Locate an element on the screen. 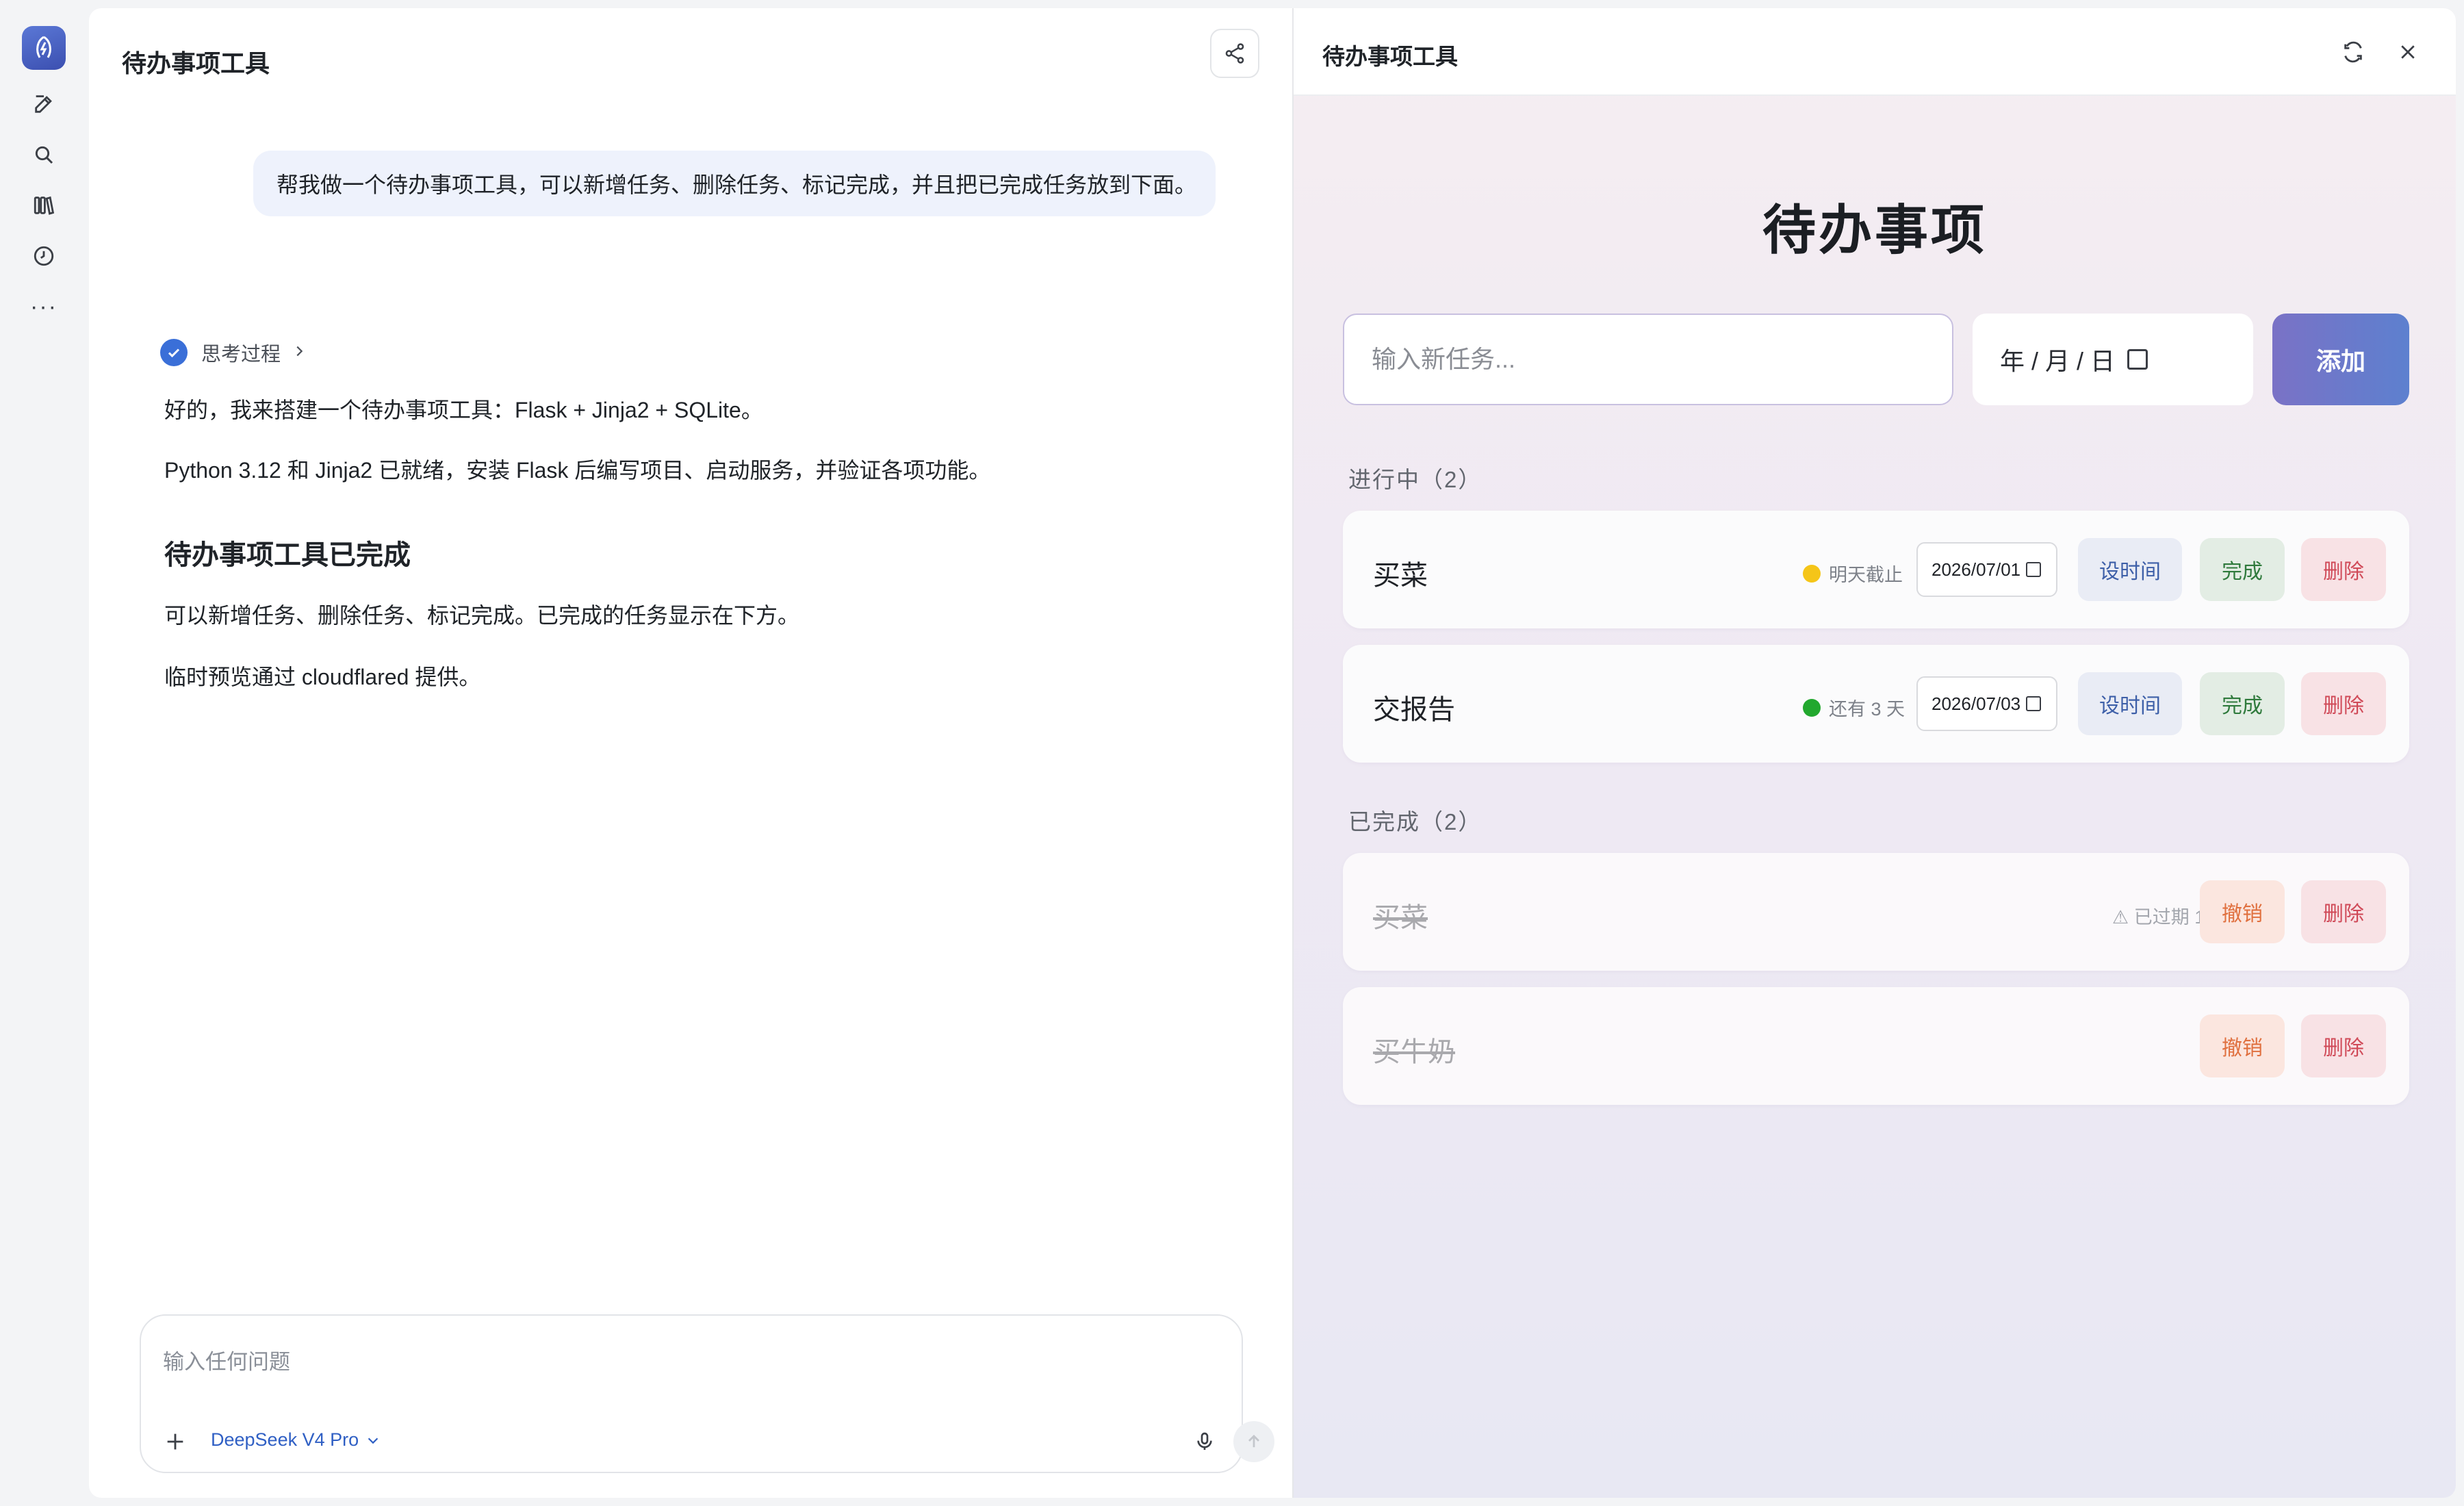 This screenshot has width=2464, height=1506. send-button is located at coordinates (1253, 1442).